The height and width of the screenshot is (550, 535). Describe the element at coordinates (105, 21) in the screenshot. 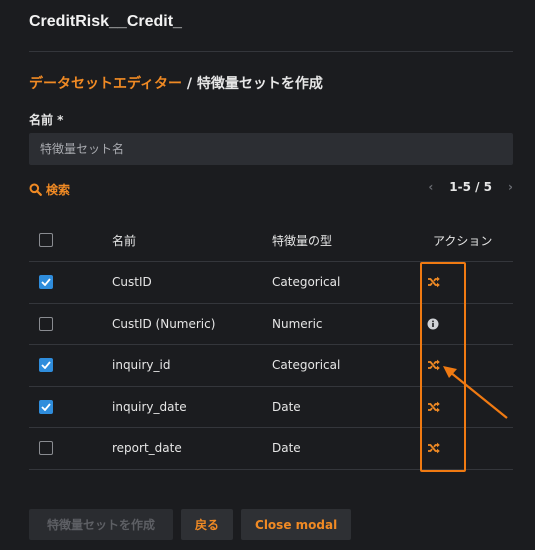

I see `modal-title: CreditRisk__Credit_` at that location.